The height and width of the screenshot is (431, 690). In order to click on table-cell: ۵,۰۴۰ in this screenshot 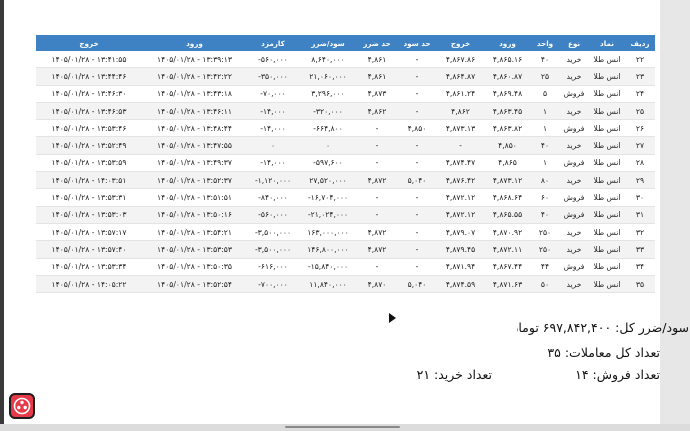, I will do `click(417, 180)`.